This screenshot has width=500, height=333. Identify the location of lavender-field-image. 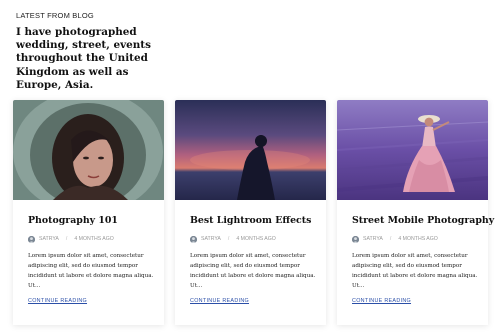
(412, 150).